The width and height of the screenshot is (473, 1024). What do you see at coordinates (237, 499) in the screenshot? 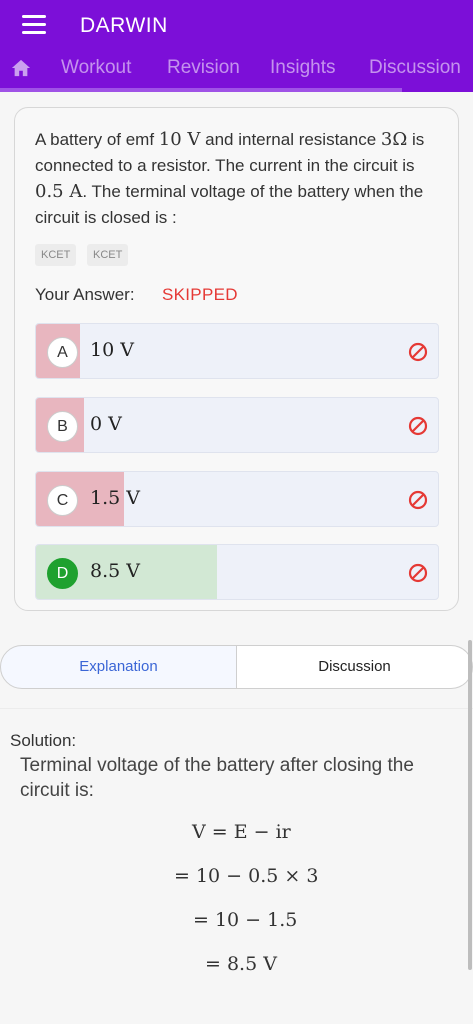
I see `option-c: C 1.5 V` at bounding box center [237, 499].